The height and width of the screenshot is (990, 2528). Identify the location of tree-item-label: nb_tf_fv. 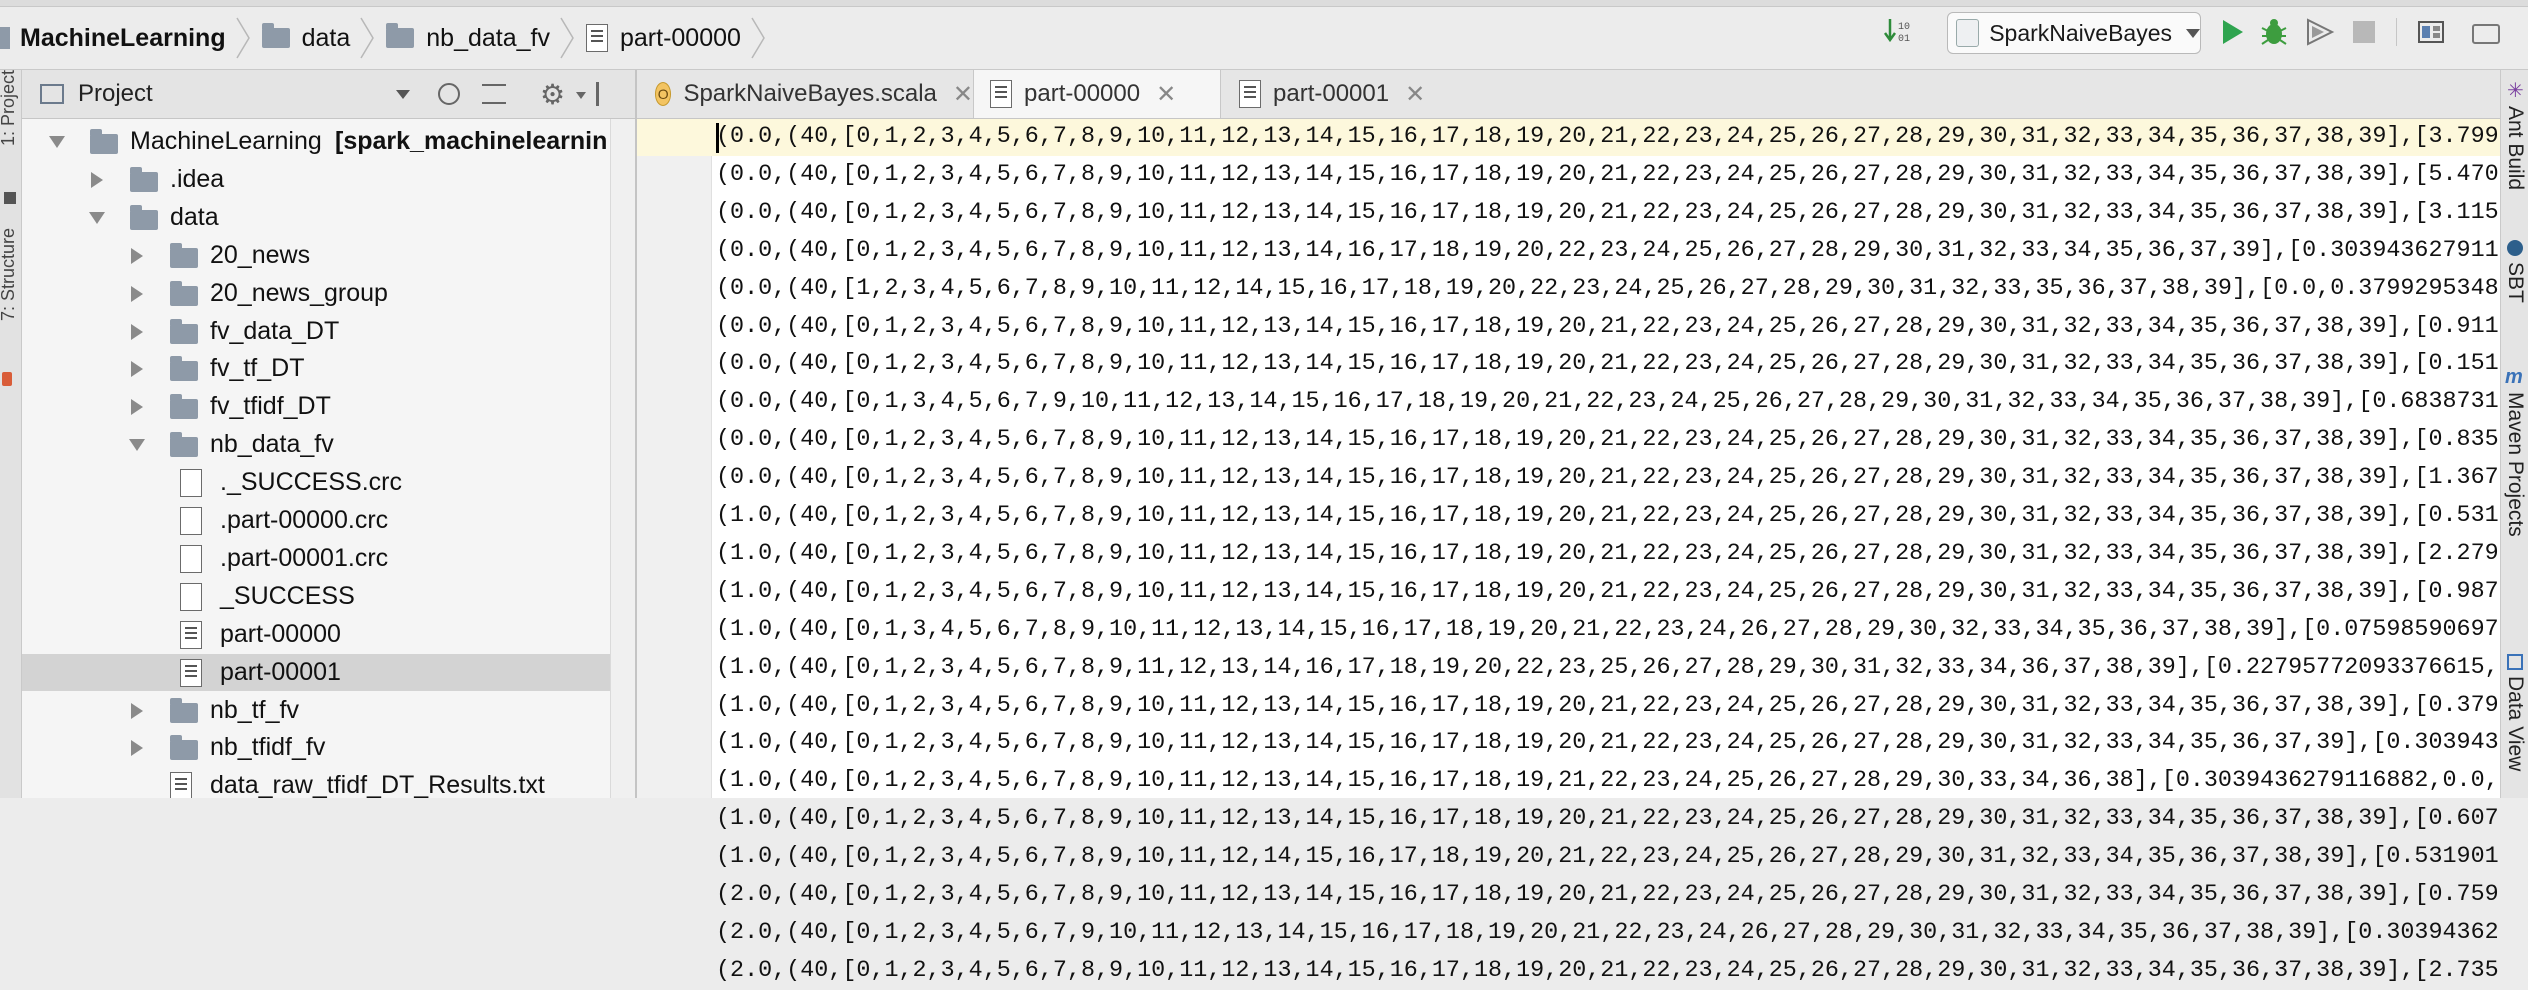
(254, 709).